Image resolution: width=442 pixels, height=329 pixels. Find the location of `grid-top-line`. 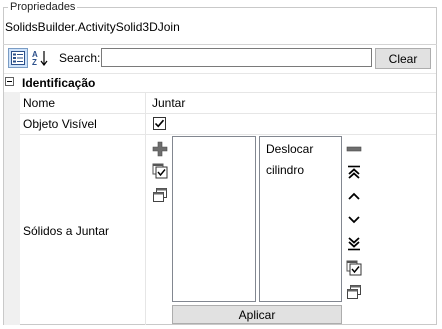

grid-top-line is located at coordinates (220, 73).